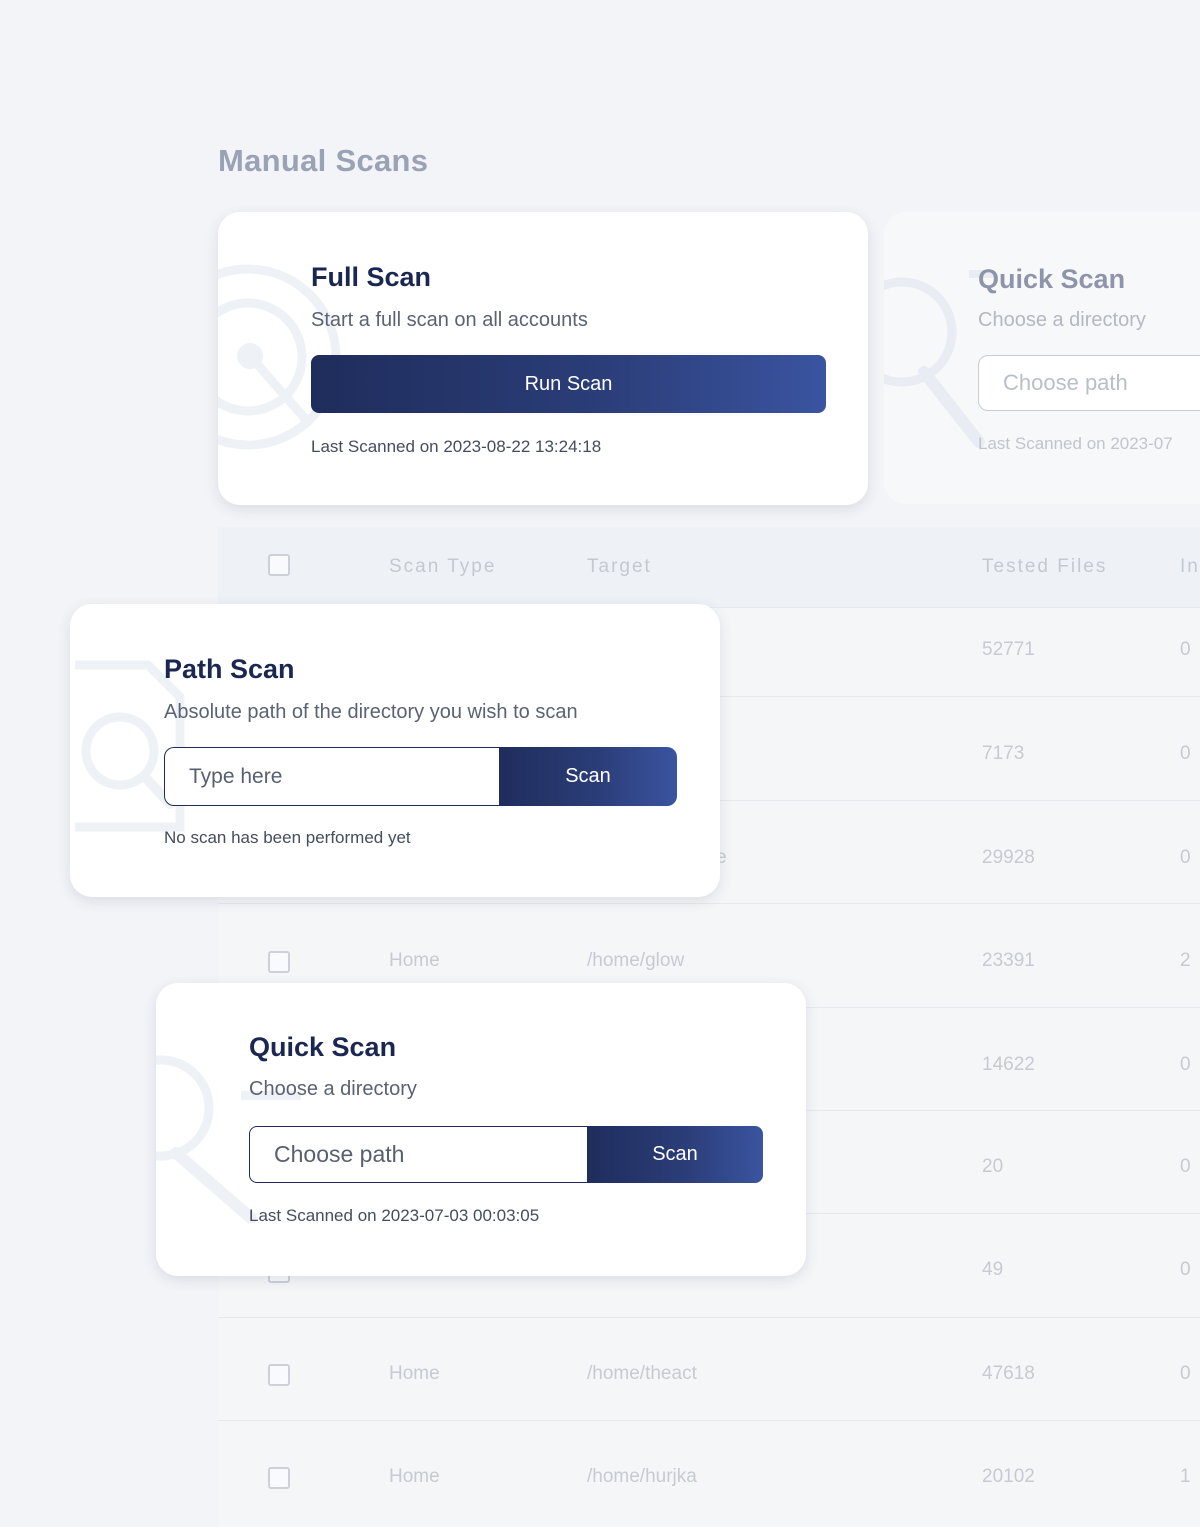 This screenshot has width=1200, height=1527. Describe the element at coordinates (1044, 567) in the screenshot. I see `column-header-tested-files: Tested Files` at that location.